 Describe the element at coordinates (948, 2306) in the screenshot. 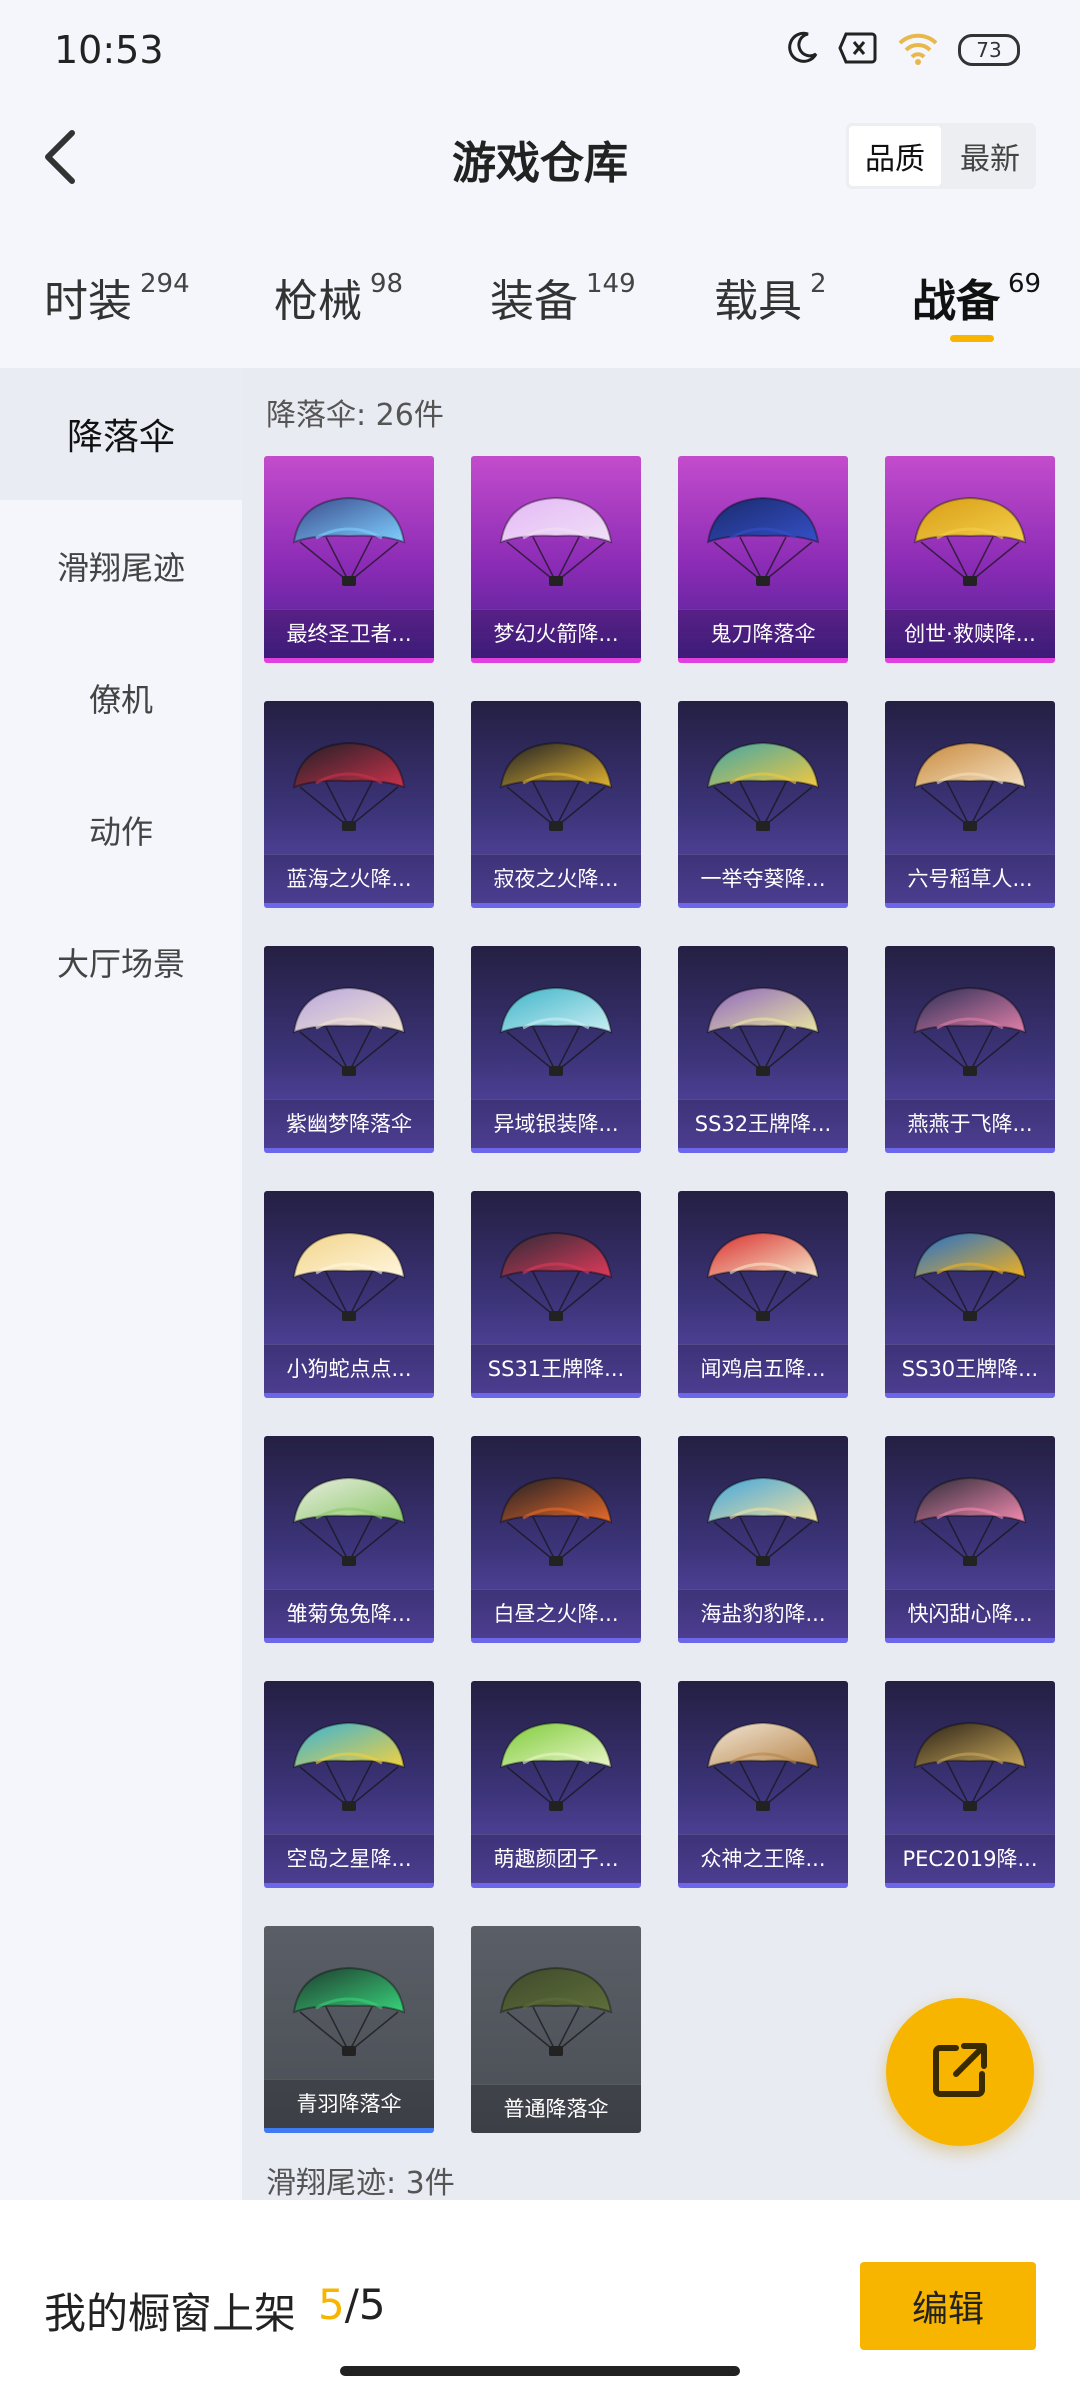

I see `edit-button: 编辑` at that location.